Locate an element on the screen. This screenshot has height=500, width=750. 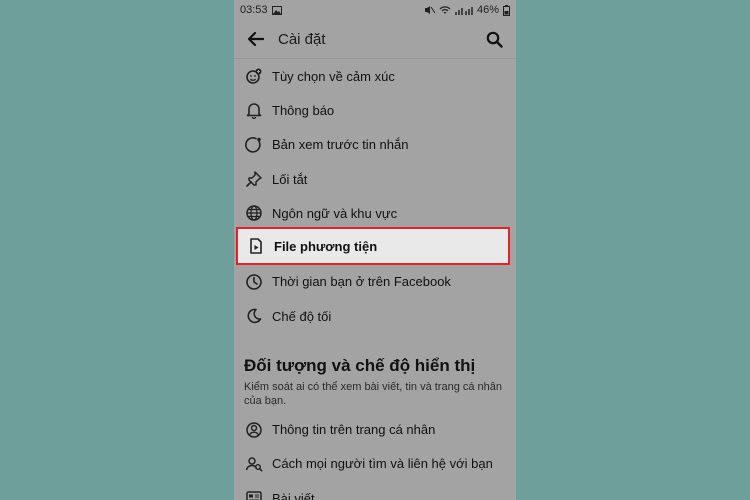
settings-item-label: Bản xem trước tin nhắn is located at coordinates (340, 145).